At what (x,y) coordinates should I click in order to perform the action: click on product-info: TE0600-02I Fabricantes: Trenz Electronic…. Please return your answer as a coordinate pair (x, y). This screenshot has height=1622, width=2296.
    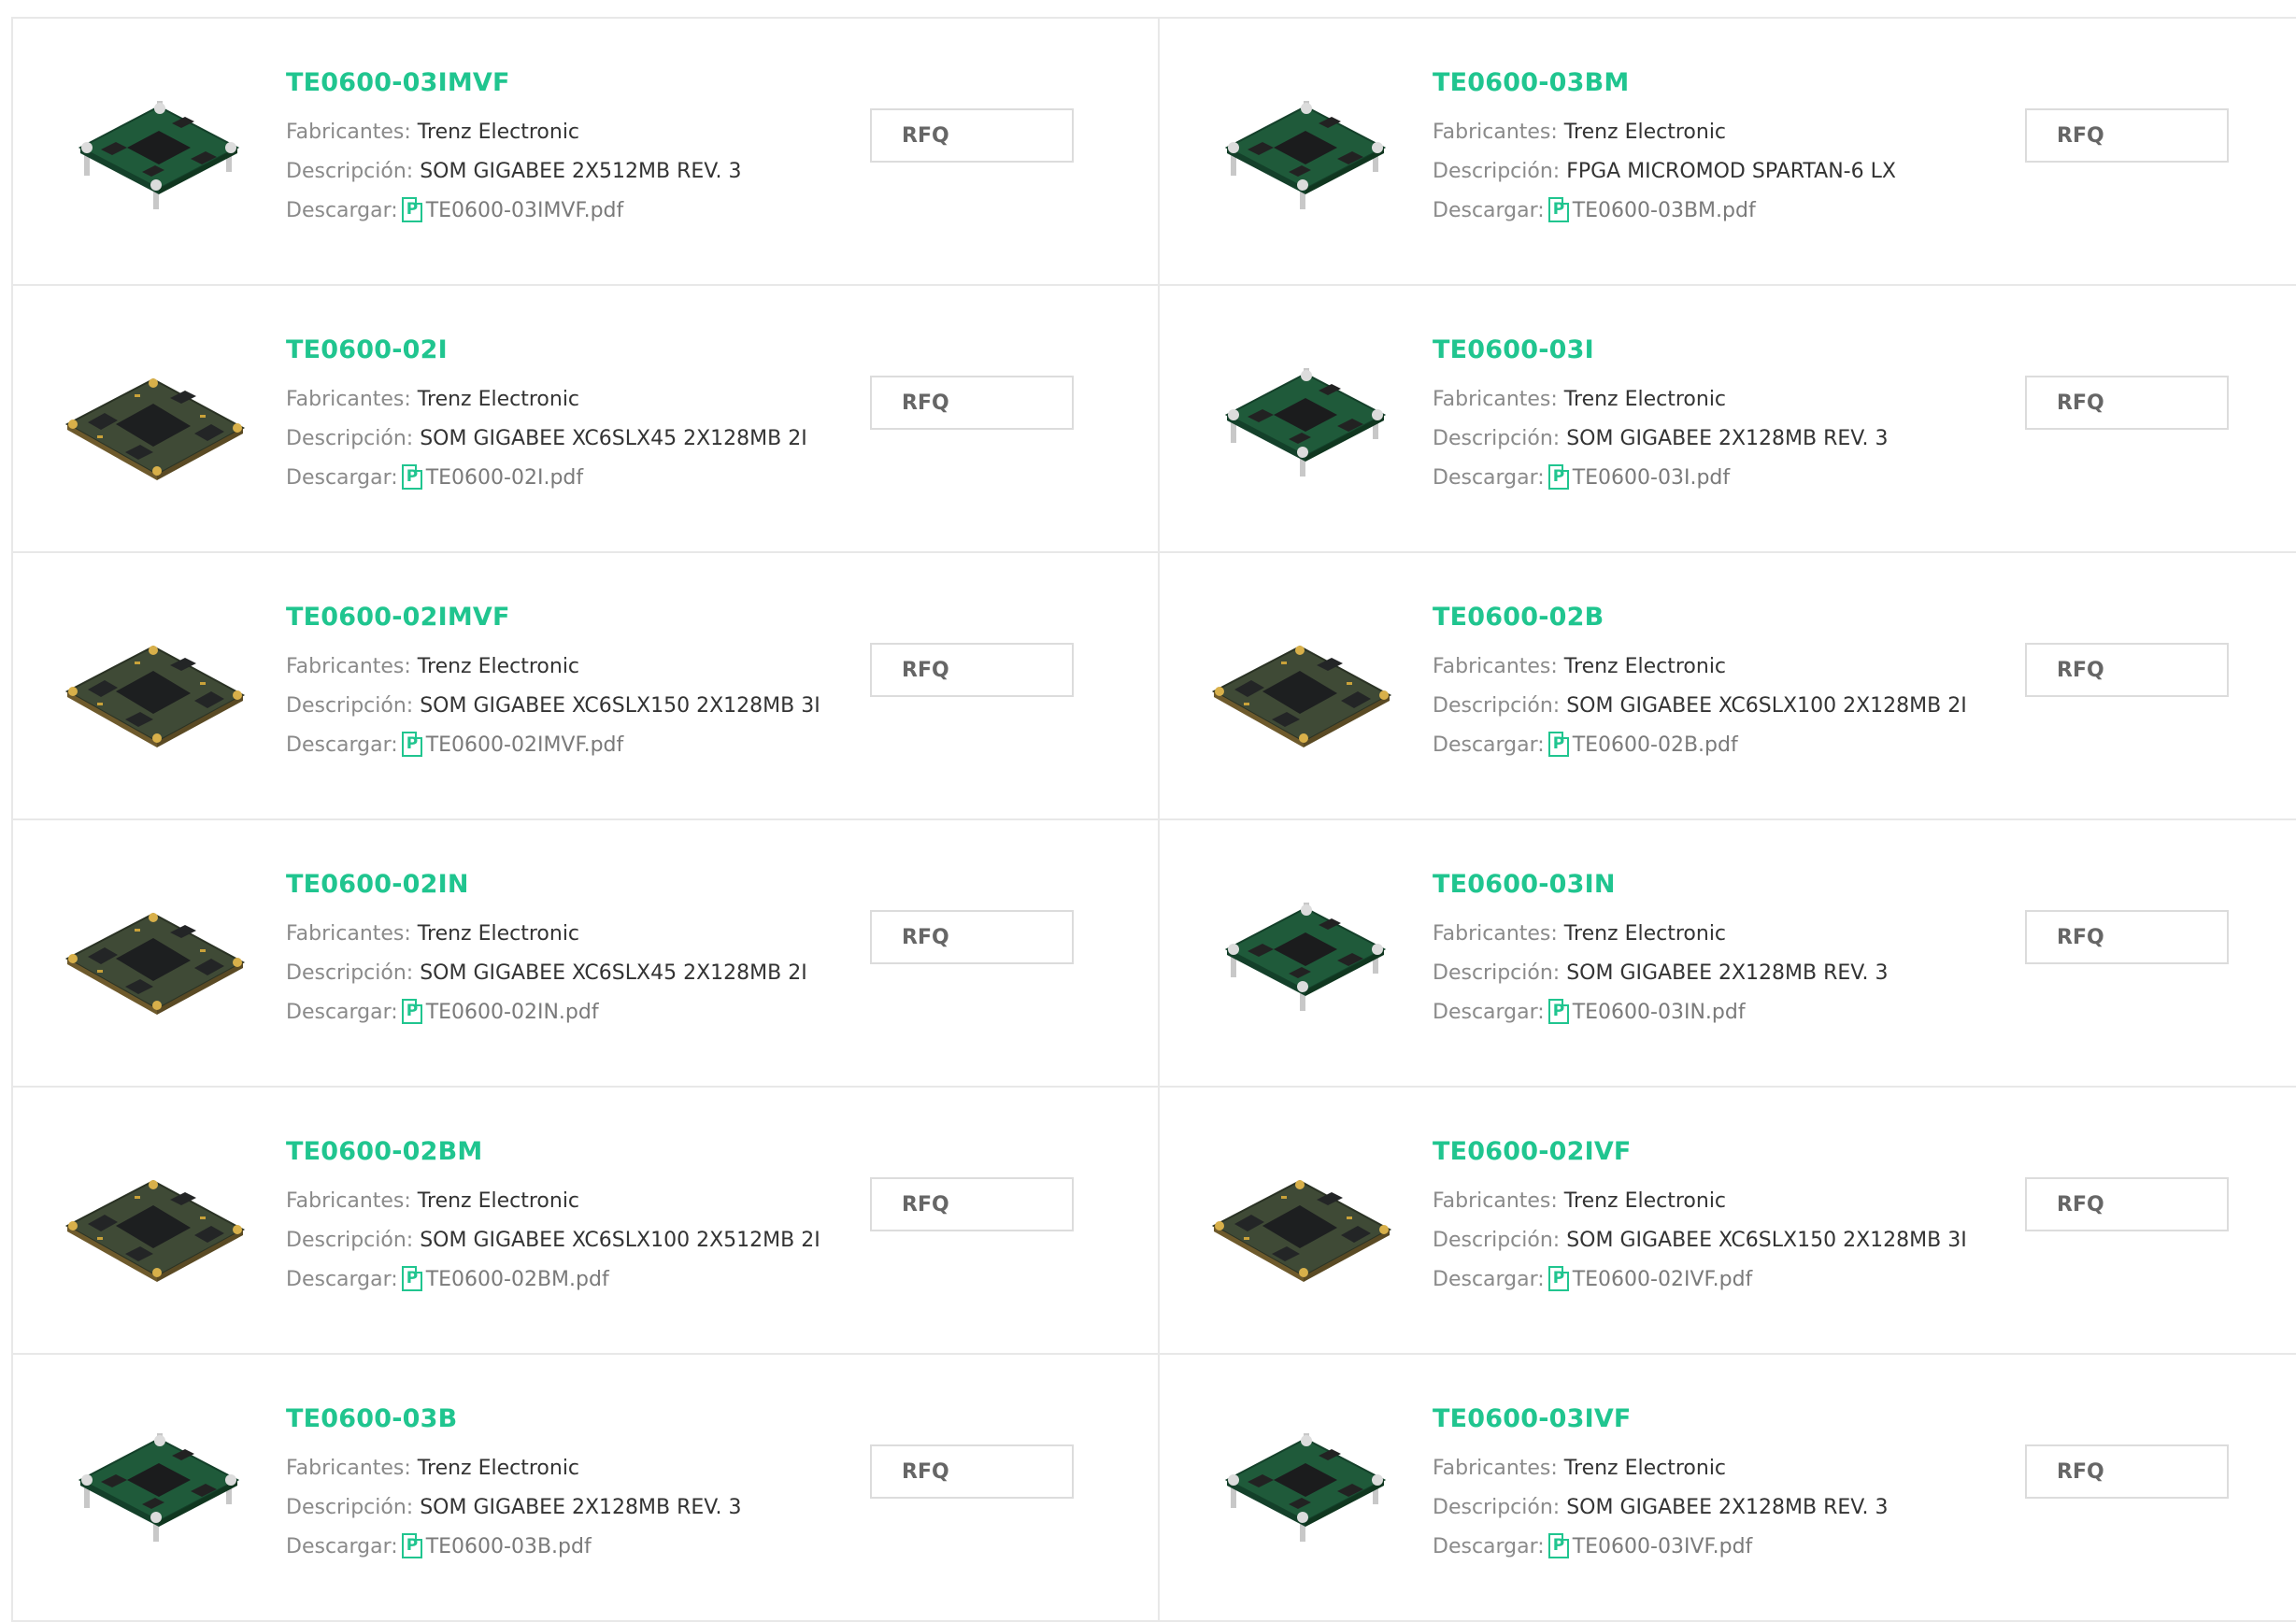
    Looking at the image, I should click on (546, 416).